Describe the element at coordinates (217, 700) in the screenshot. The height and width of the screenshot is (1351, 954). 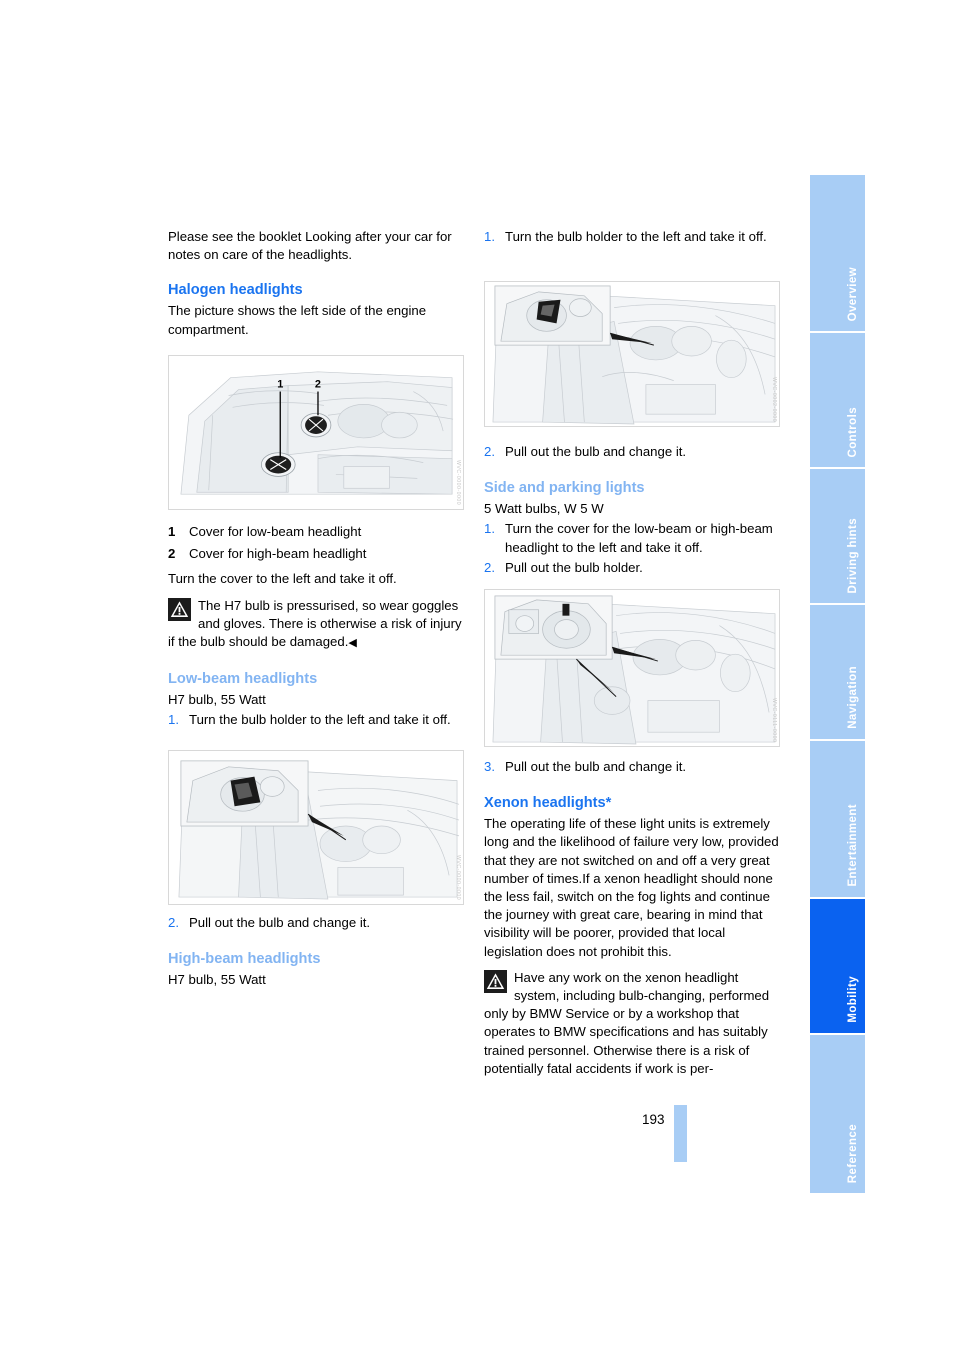
I see `low-beam-spec: H7 bulb, 55 Watt` at that location.